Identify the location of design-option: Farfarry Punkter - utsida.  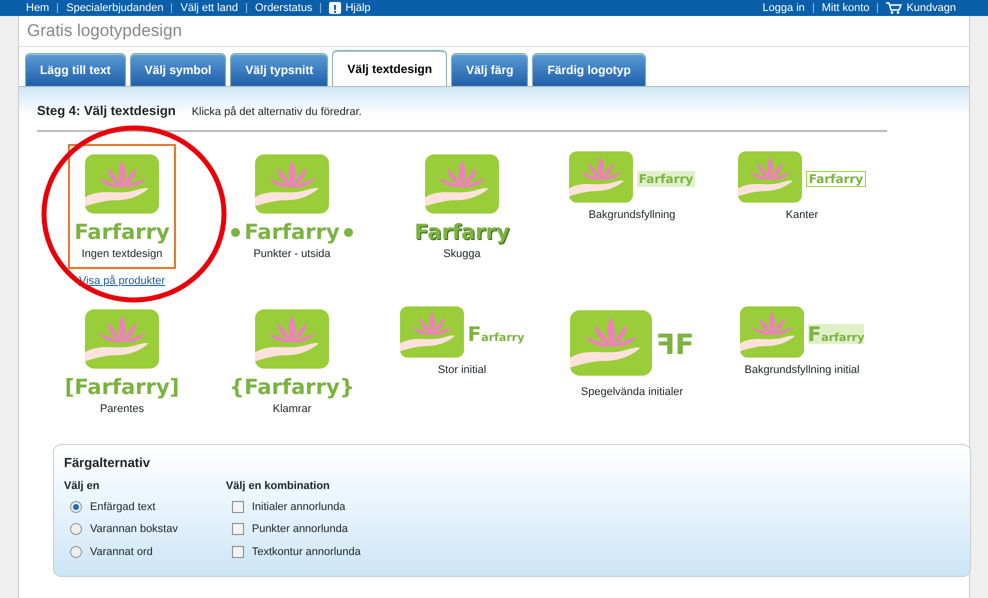
(292, 206).